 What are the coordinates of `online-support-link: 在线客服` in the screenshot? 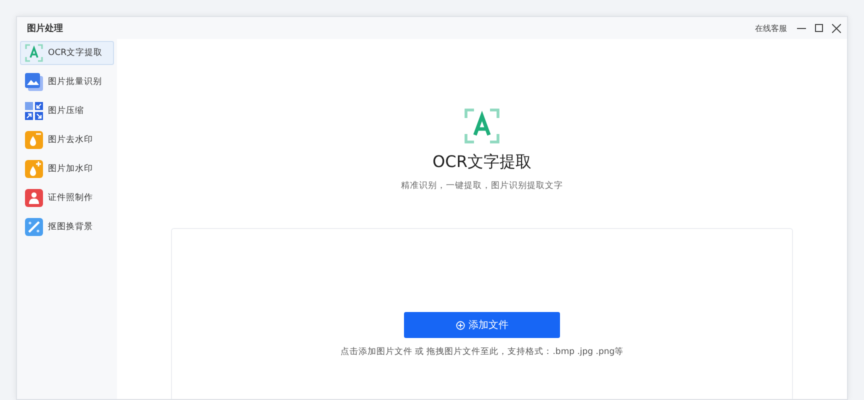 It's located at (771, 28).